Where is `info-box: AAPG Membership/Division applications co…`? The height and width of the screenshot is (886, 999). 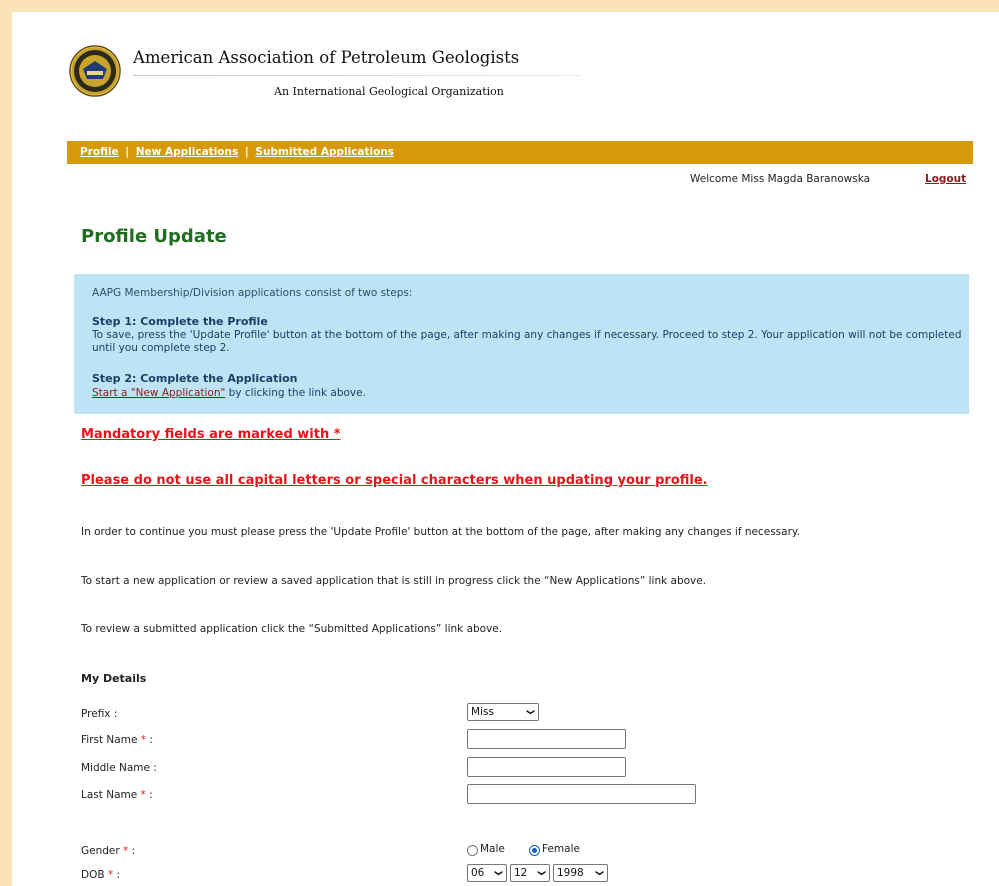
info-box: AAPG Membership/Division applications co… is located at coordinates (521, 344).